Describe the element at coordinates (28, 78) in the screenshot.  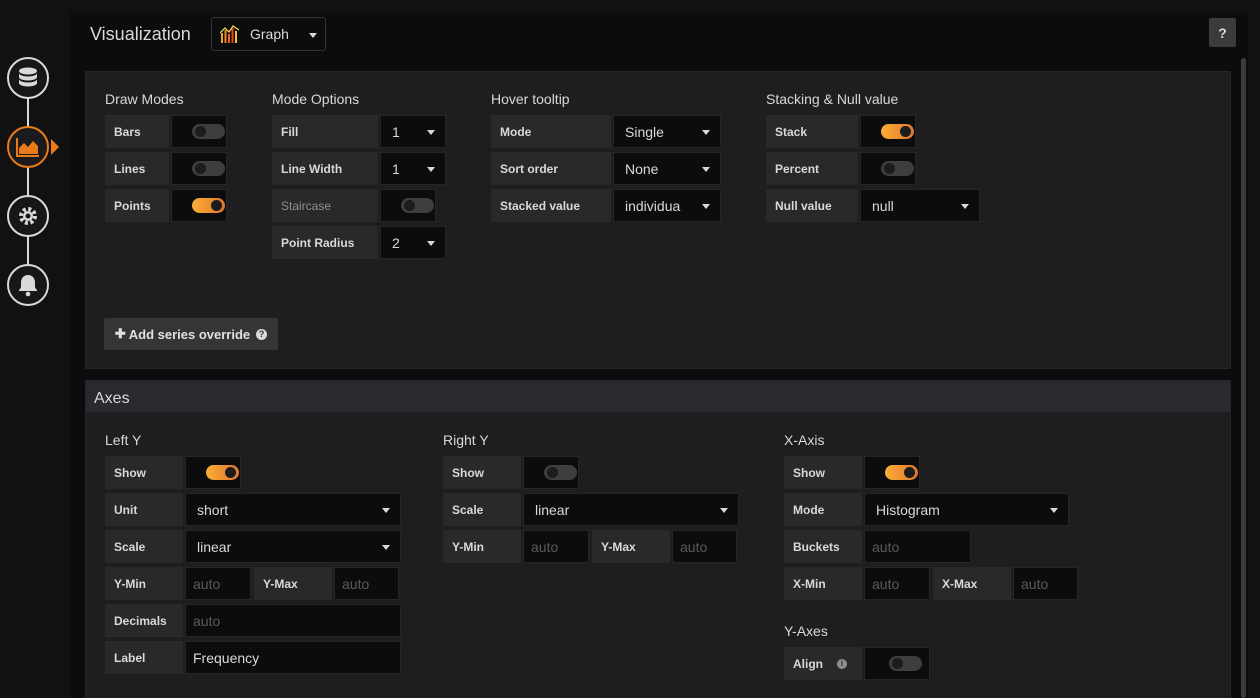
I see `sidebar-item-queries` at that location.